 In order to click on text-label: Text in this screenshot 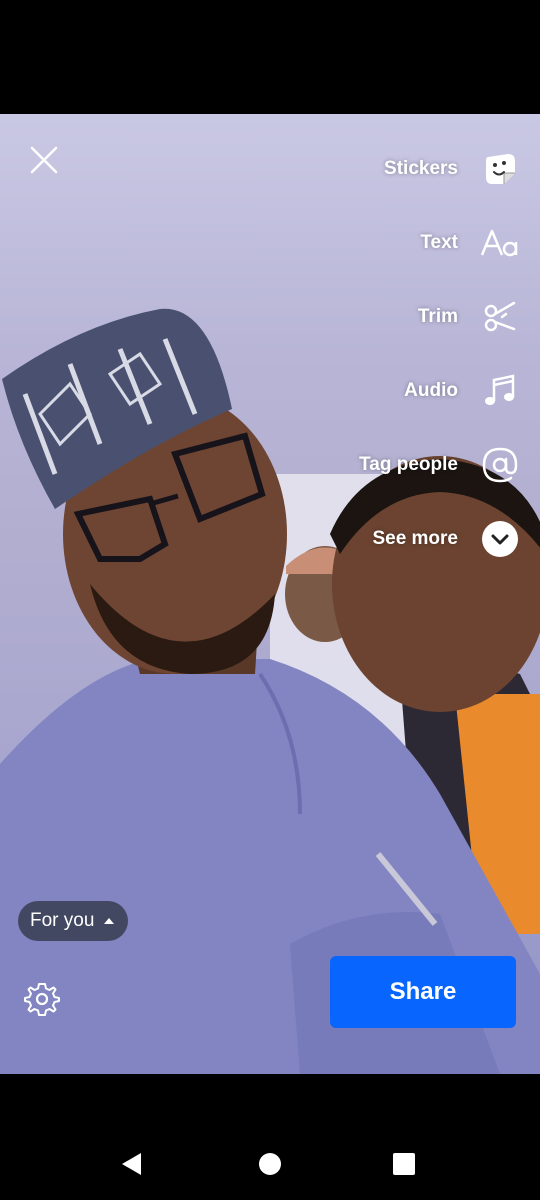, I will do `click(439, 242)`.